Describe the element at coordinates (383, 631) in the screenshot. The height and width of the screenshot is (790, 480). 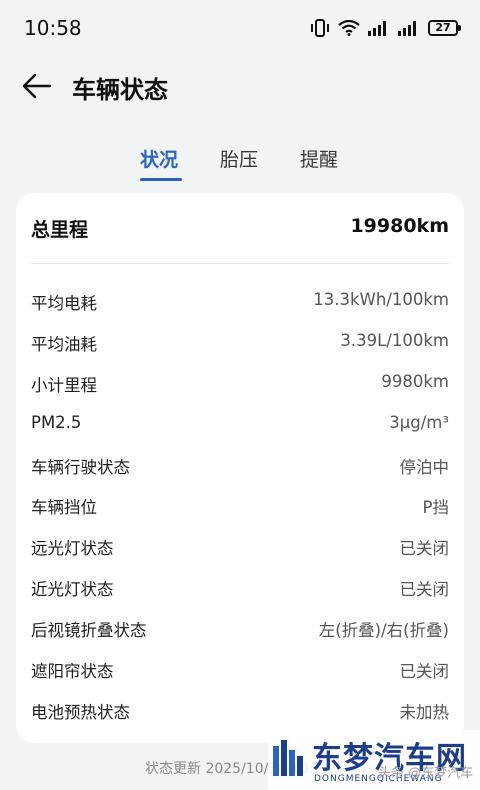
I see `row-value: 左(折叠)/右(折叠)` at that location.